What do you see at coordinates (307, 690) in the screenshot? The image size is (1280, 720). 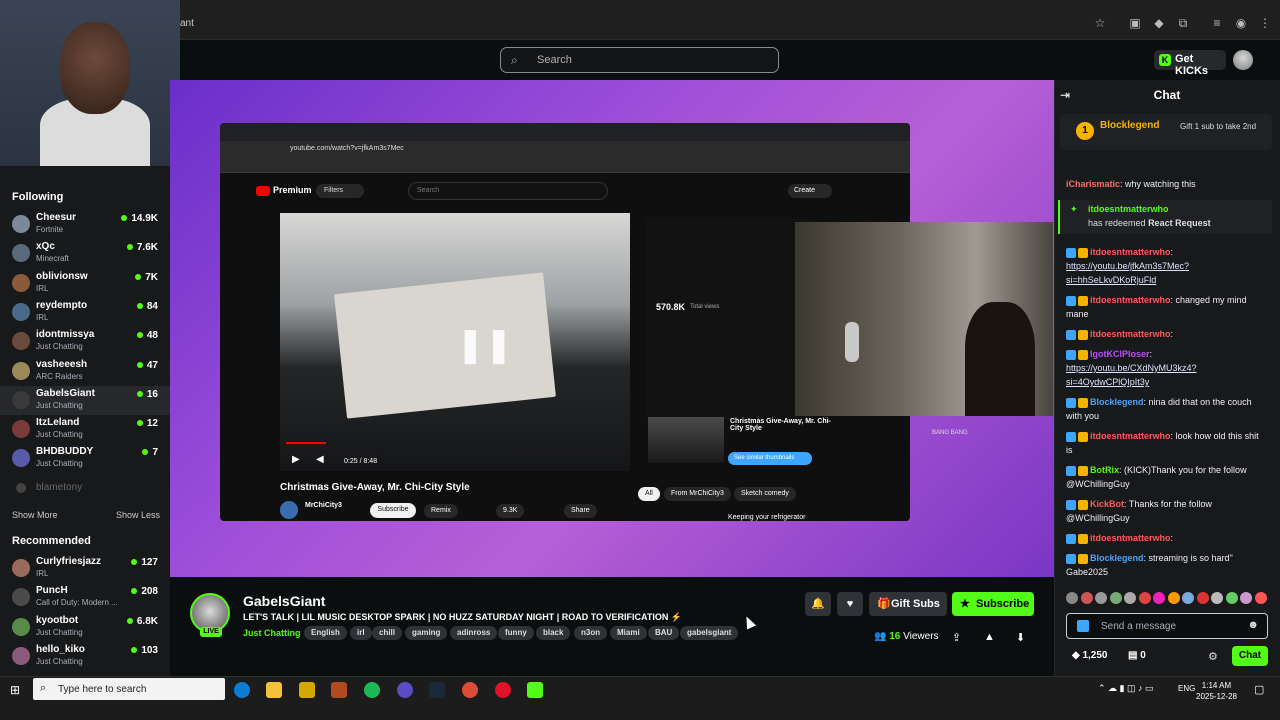 I see `store-icon` at bounding box center [307, 690].